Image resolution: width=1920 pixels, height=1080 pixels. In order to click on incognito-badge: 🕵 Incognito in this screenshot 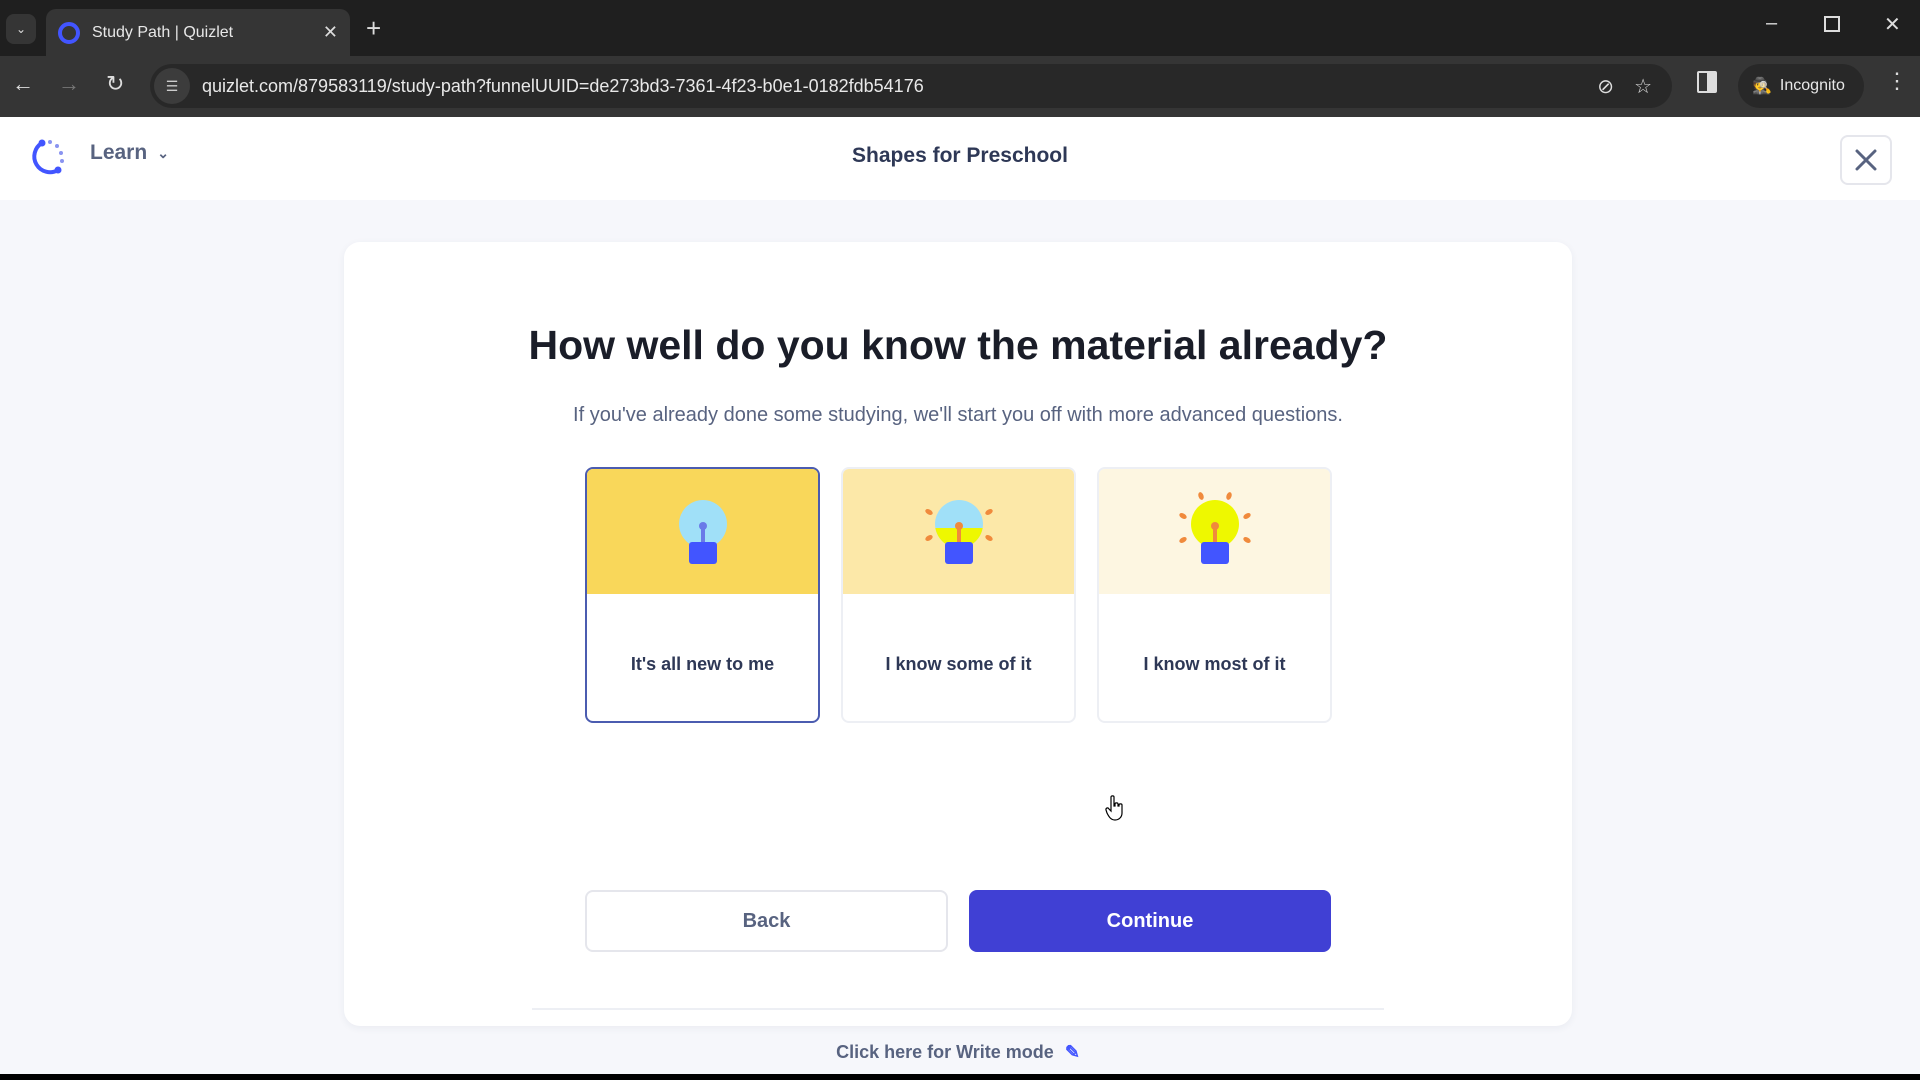, I will do `click(1801, 86)`.